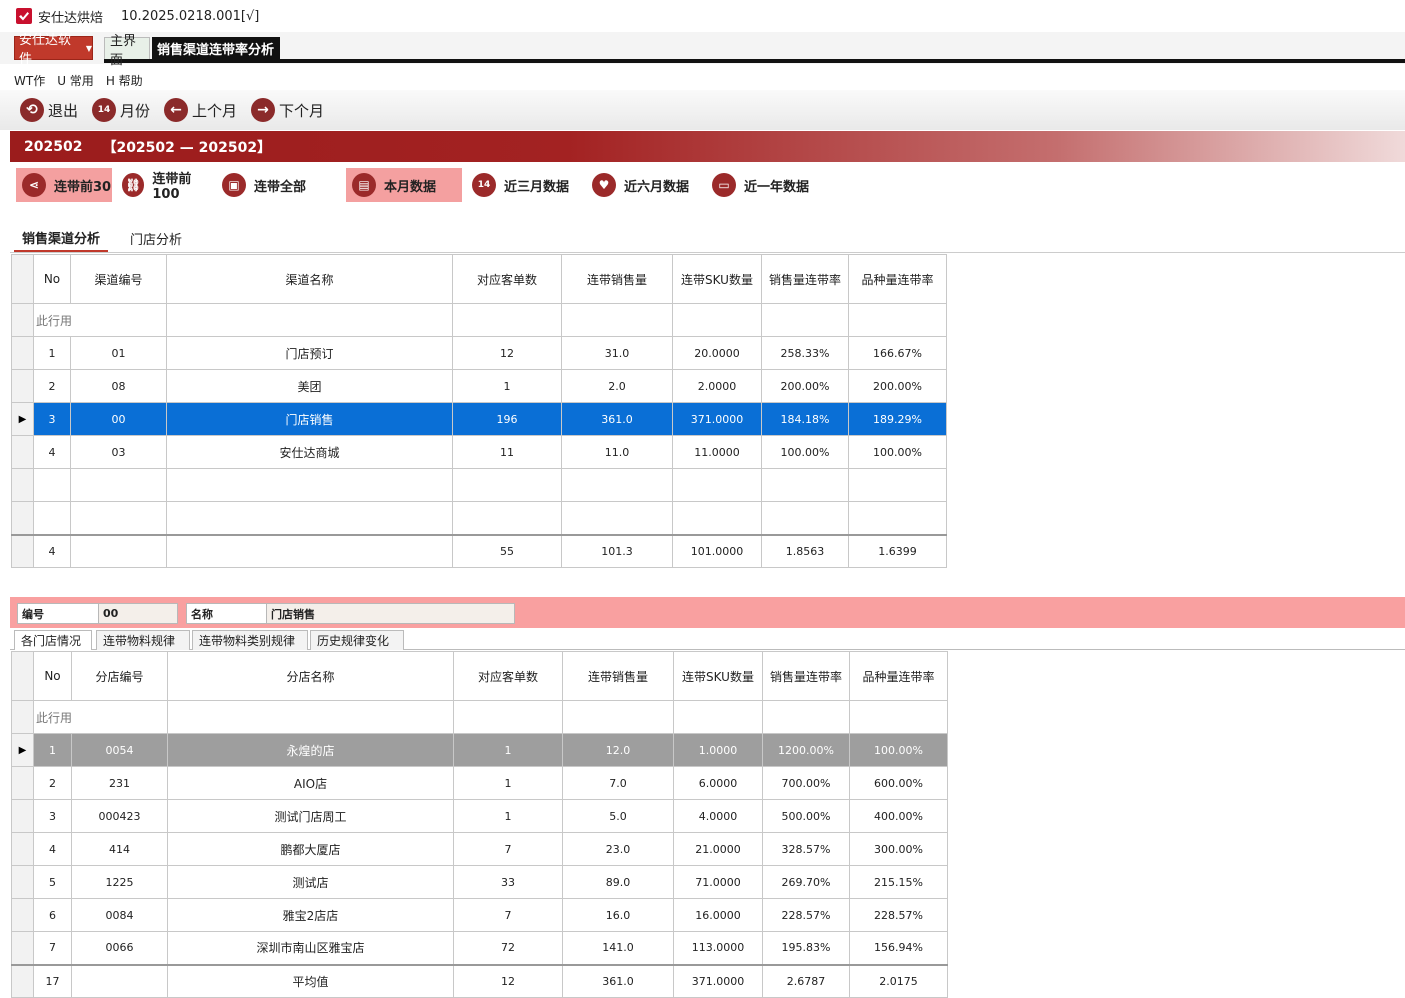 This screenshot has width=1405, height=998. Describe the element at coordinates (702, 110) in the screenshot. I see `toolbar: ⟲ 退出 14 月份 ← 上个月 → 下个月` at that location.